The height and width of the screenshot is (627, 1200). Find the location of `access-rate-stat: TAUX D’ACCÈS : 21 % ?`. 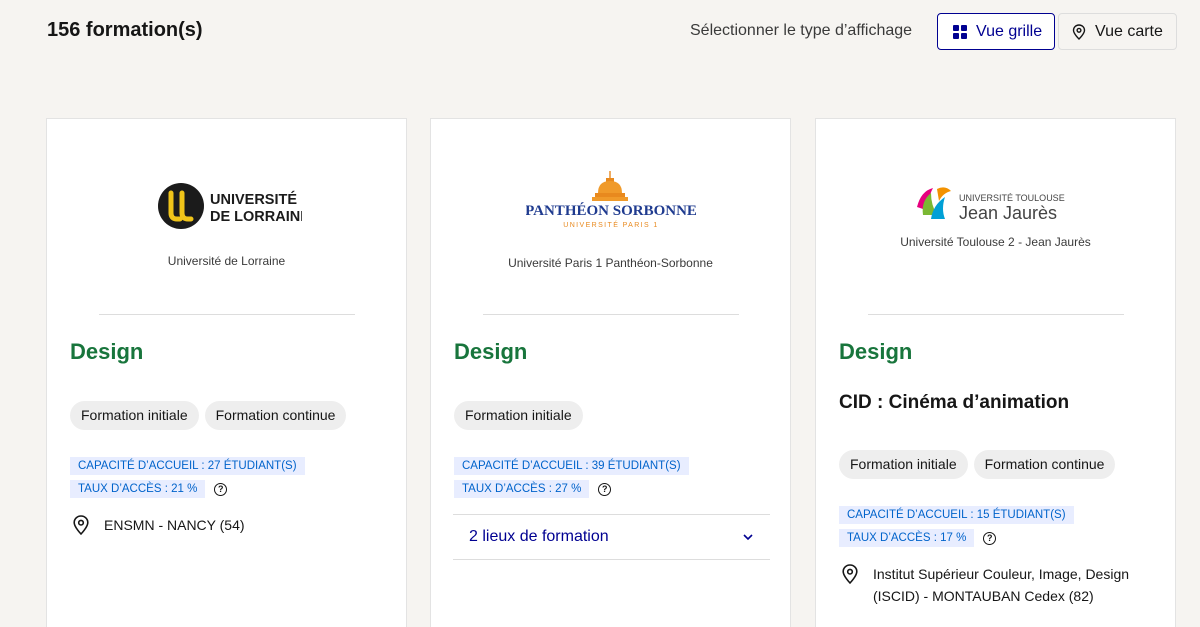

access-rate-stat: TAUX D’ACCÈS : 21 % ? is located at coordinates (149, 489).